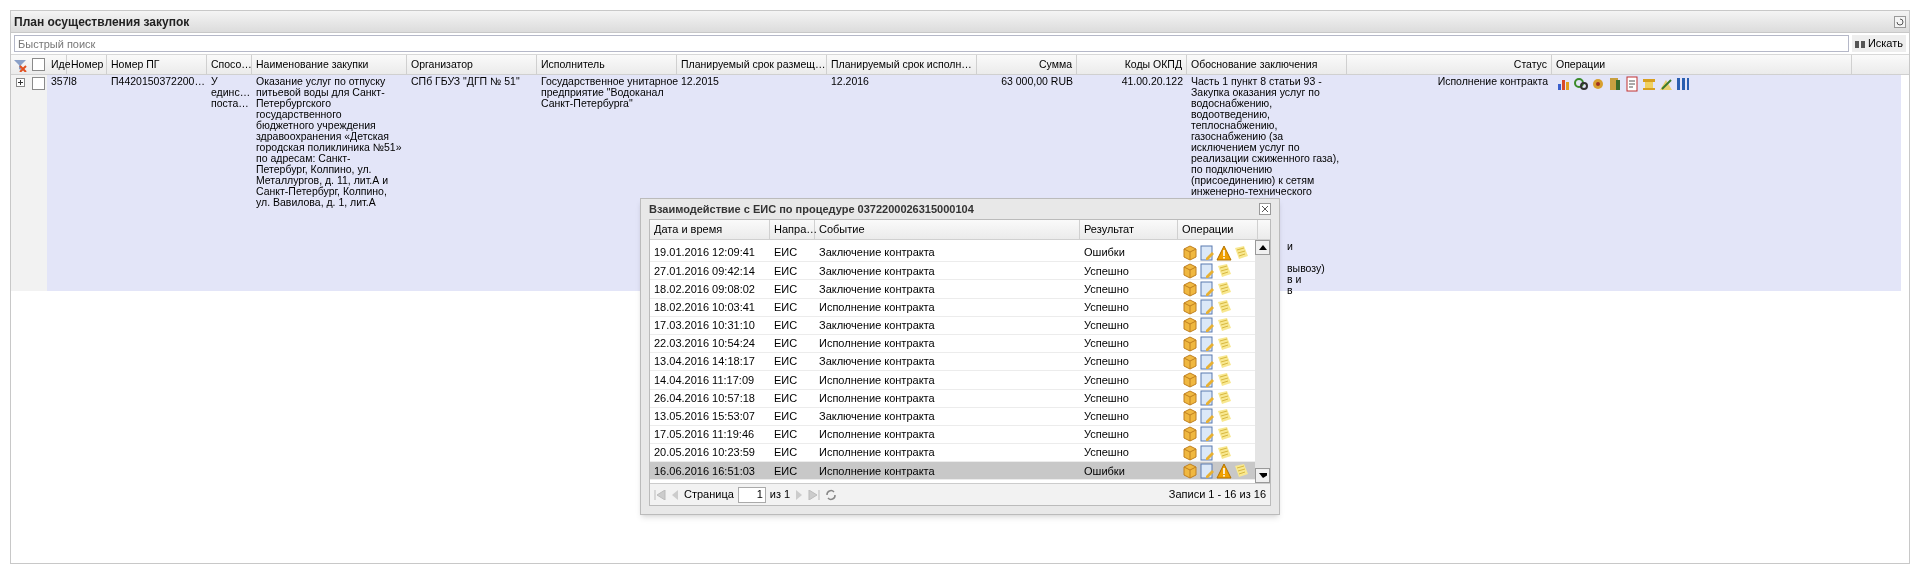 The width and height of the screenshot is (1920, 564). I want to click on event-row: 14.04.2016 11:17:09 ЕИС Исполнение контракта Успешно, so click(952, 380).